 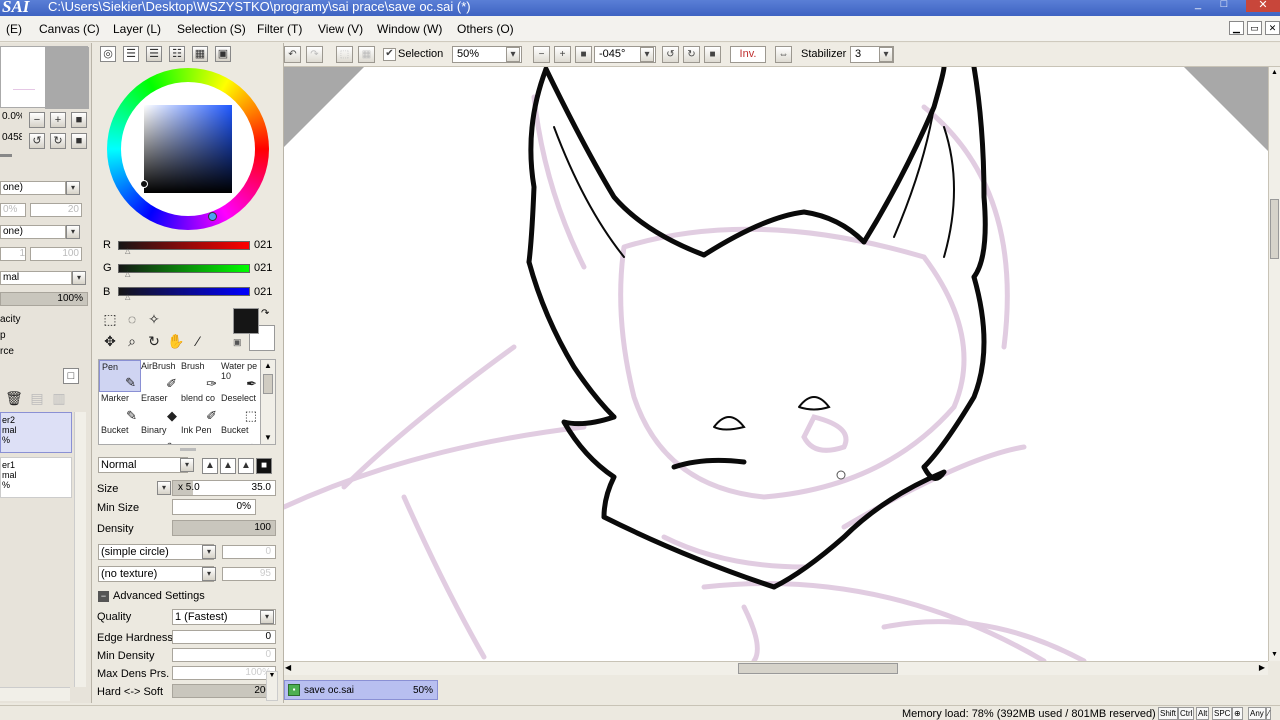 What do you see at coordinates (268, 402) in the screenshot?
I see `tool-grid-scrollbar: ▲ ▼` at bounding box center [268, 402].